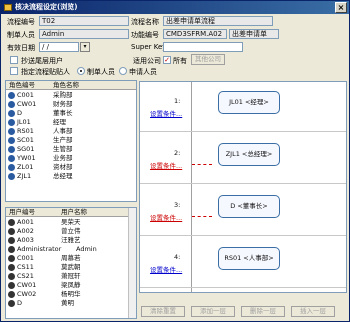 The height and width of the screenshot is (322, 350). Describe the element at coordinates (218, 21) in the screenshot. I see `flow-name-field: 出差申请单流程` at that location.